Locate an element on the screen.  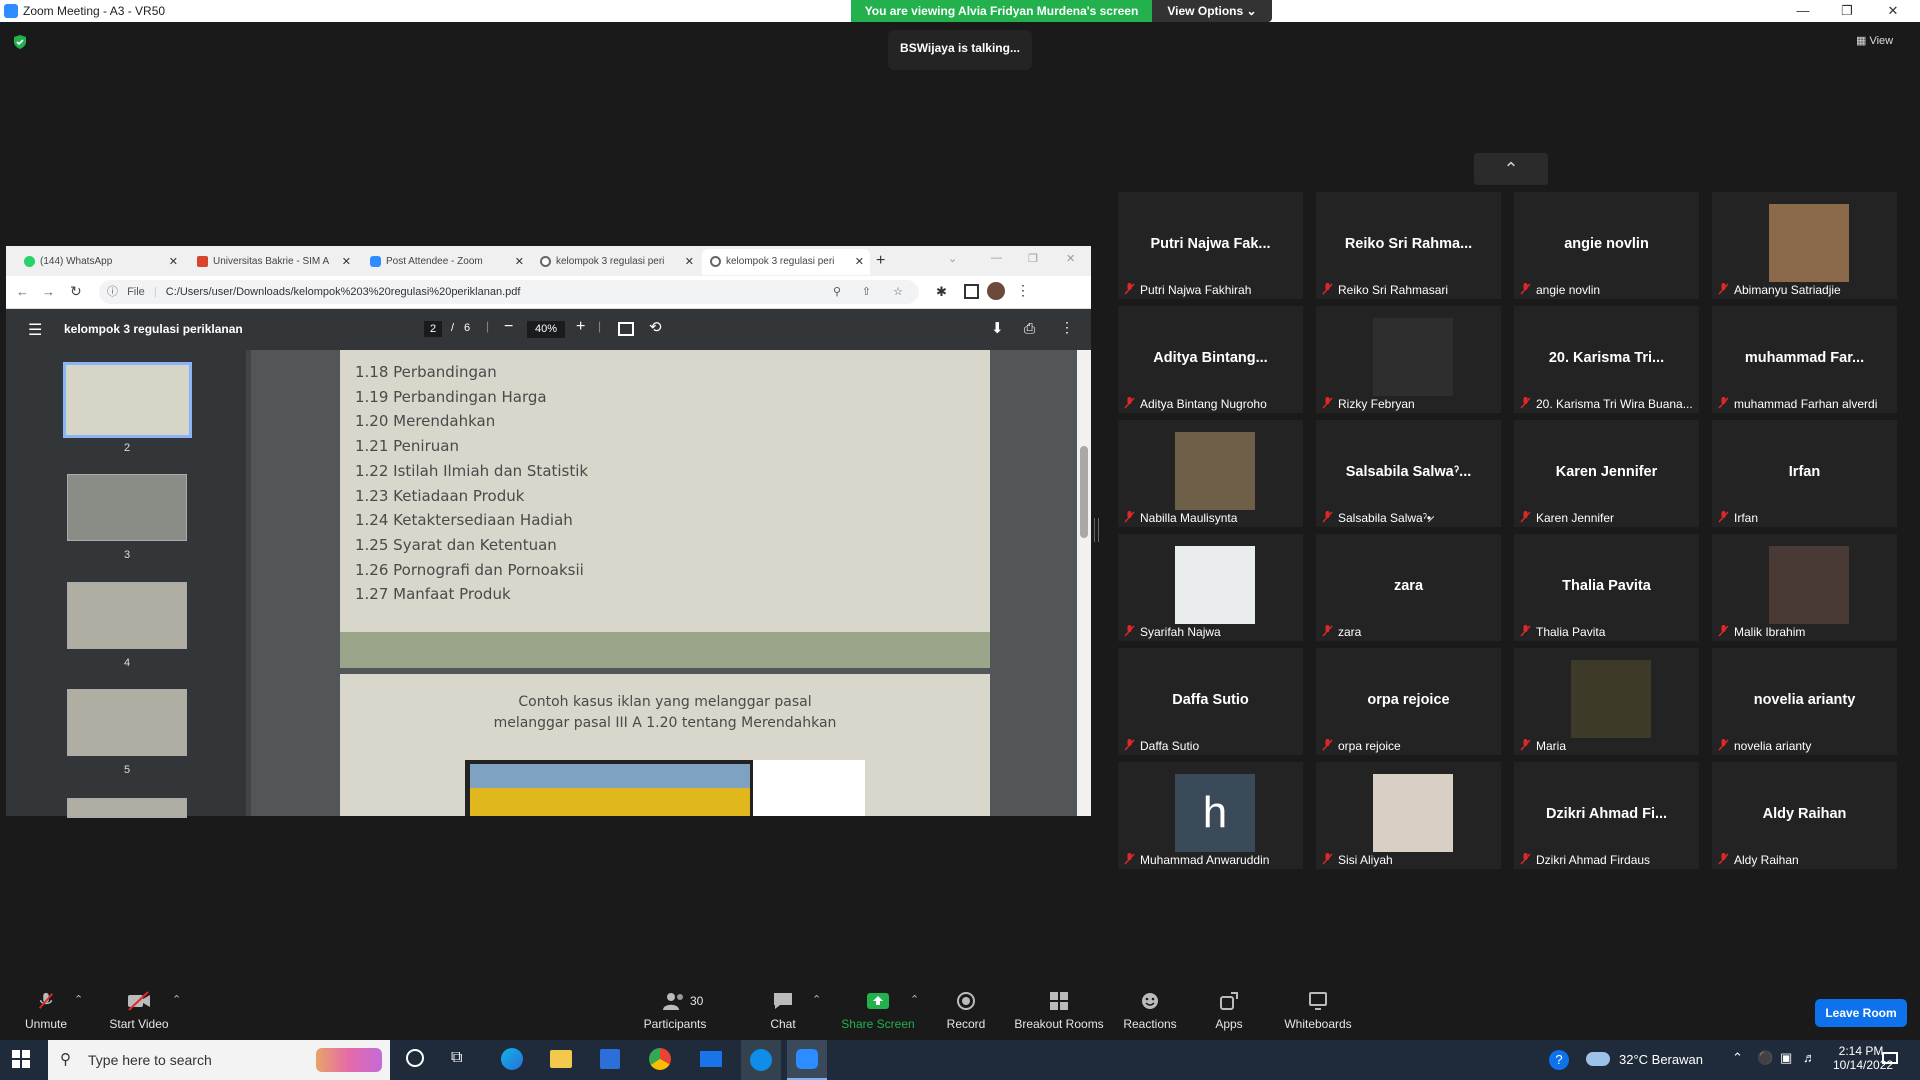
participant-tile: Maria is located at coordinates (1606, 701).